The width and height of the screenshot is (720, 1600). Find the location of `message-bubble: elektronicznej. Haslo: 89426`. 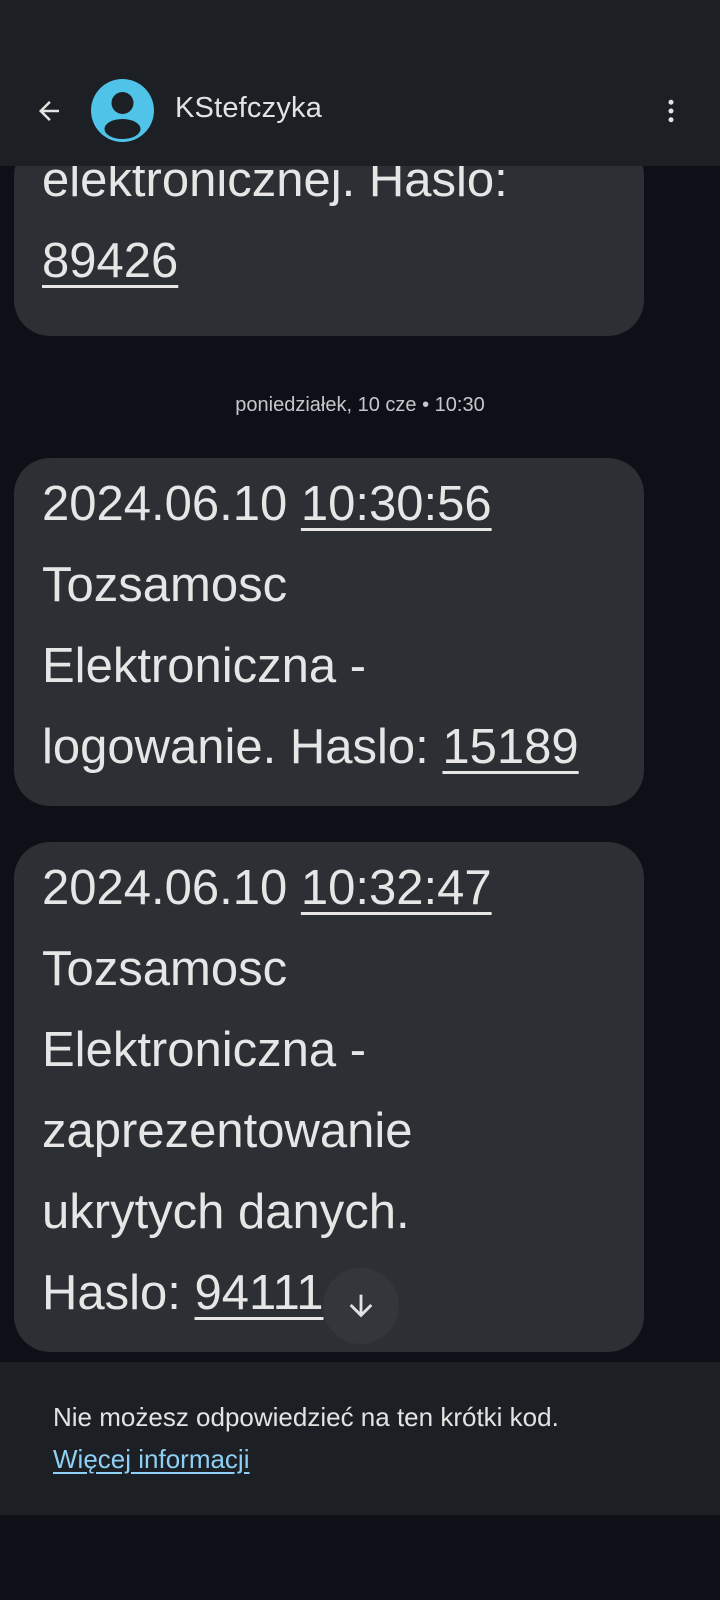

message-bubble: elektronicznej. Haslo: 89426 is located at coordinates (329, 251).